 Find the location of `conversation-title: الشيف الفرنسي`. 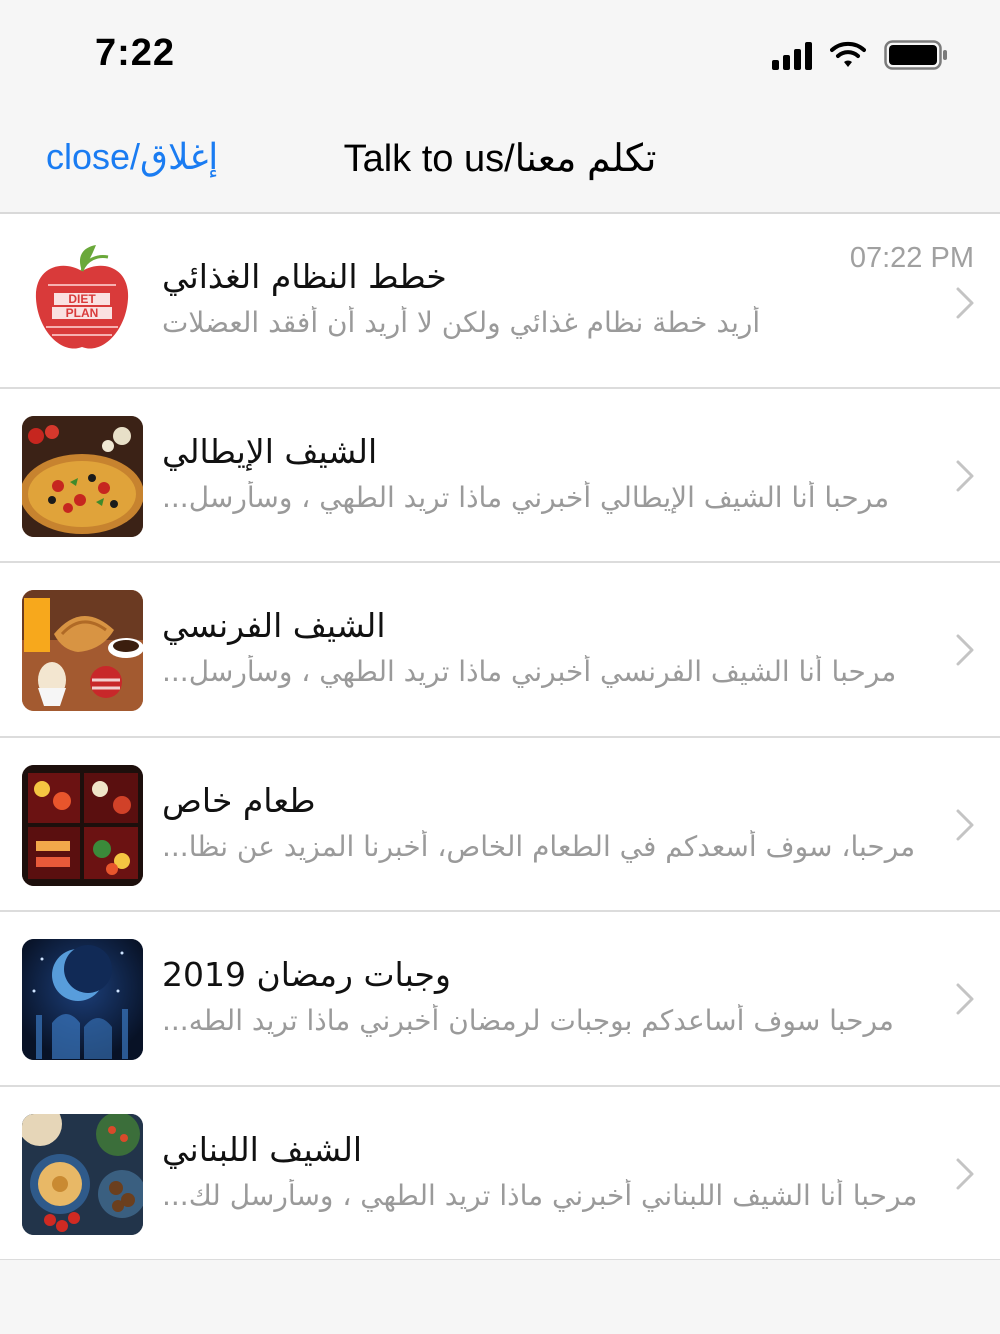

conversation-title: الشيف الفرنسي is located at coordinates (274, 625).